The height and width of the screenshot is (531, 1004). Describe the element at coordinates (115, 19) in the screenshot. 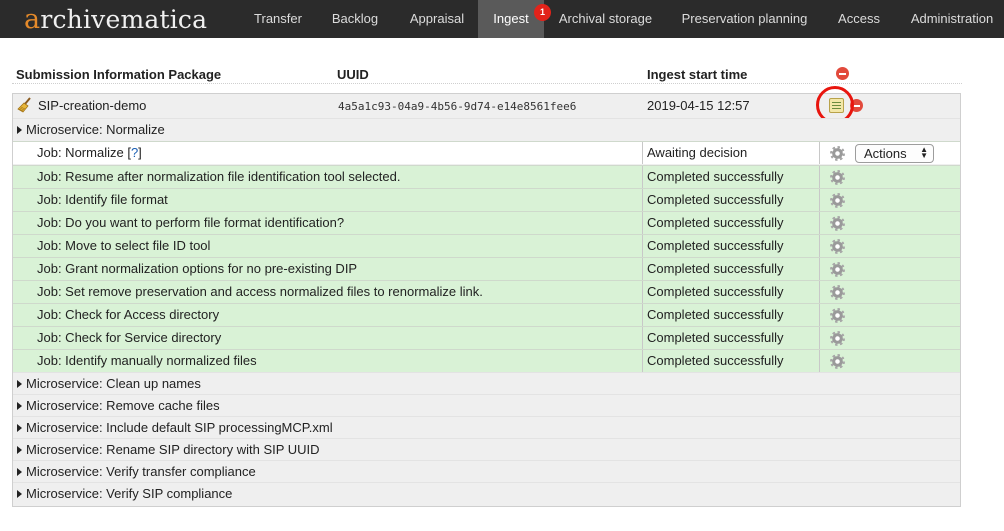

I see `archivematica-logo: archivematica` at that location.